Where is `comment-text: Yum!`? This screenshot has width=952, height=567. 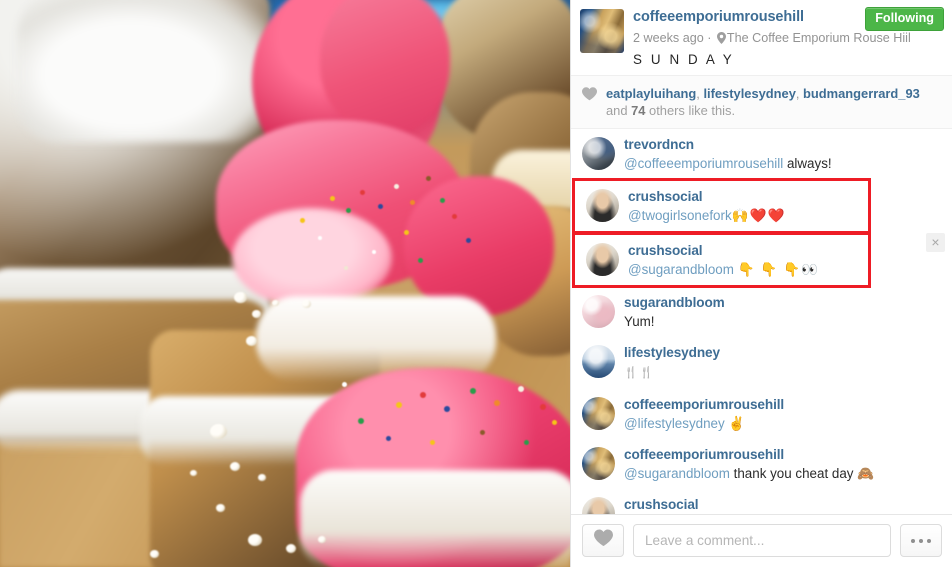 comment-text: Yum! is located at coordinates (639, 321).